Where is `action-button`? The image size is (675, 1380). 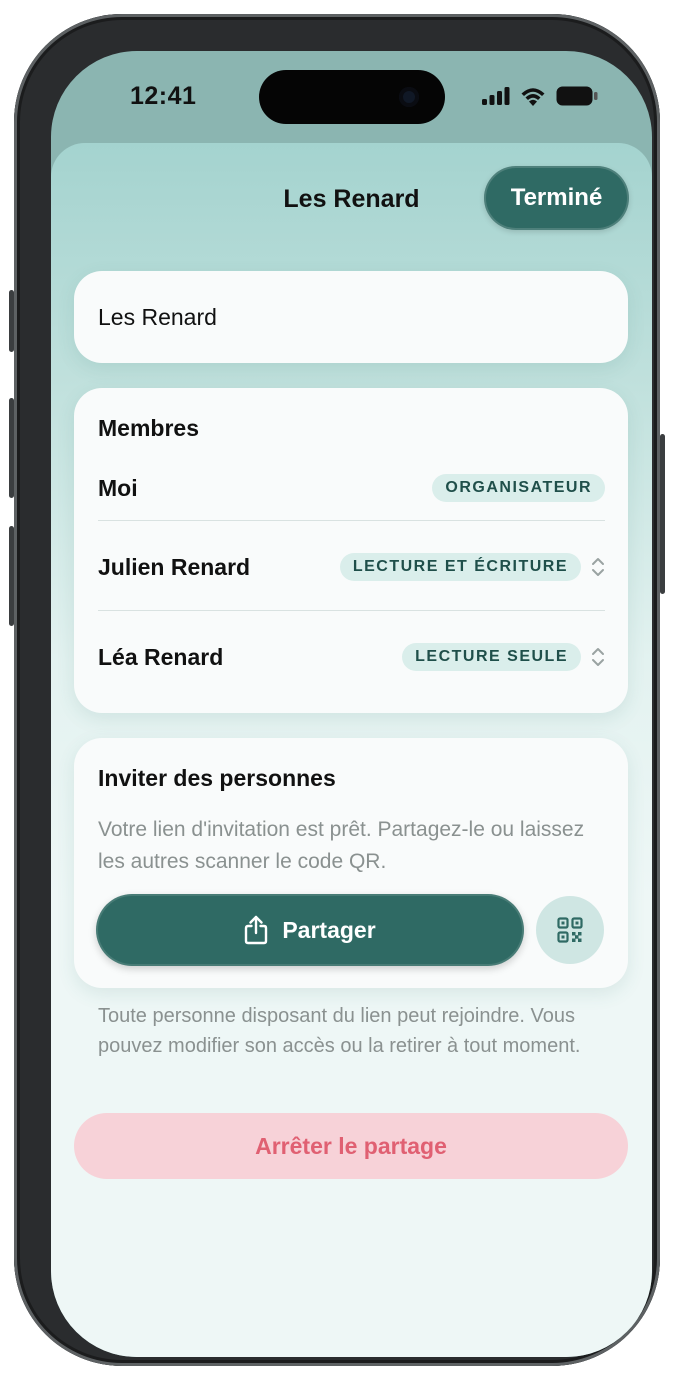
action-button is located at coordinates (11, 321).